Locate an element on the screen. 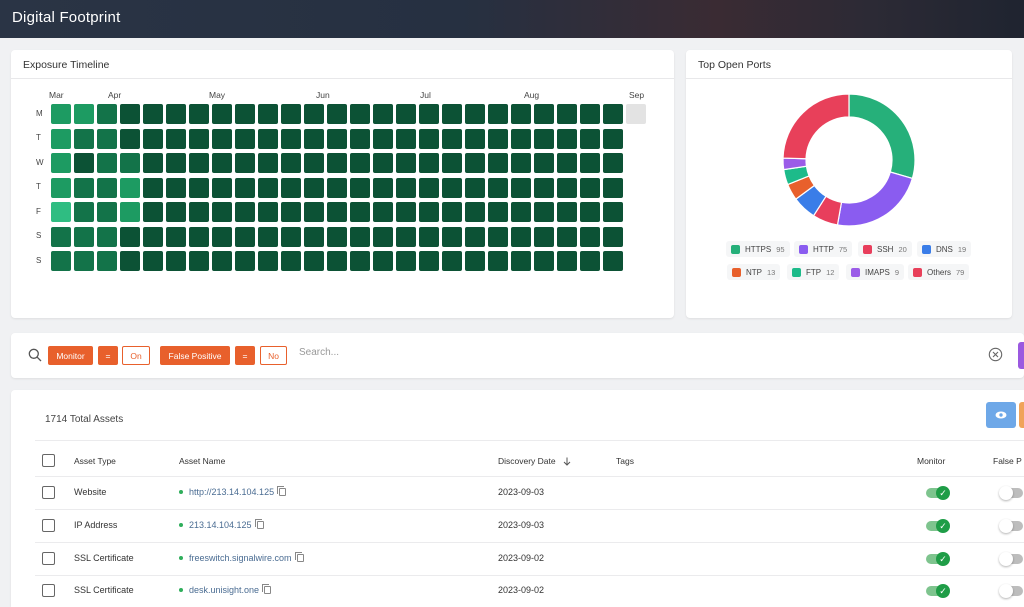  column-header-asset-type: Asset Type is located at coordinates (95, 461).